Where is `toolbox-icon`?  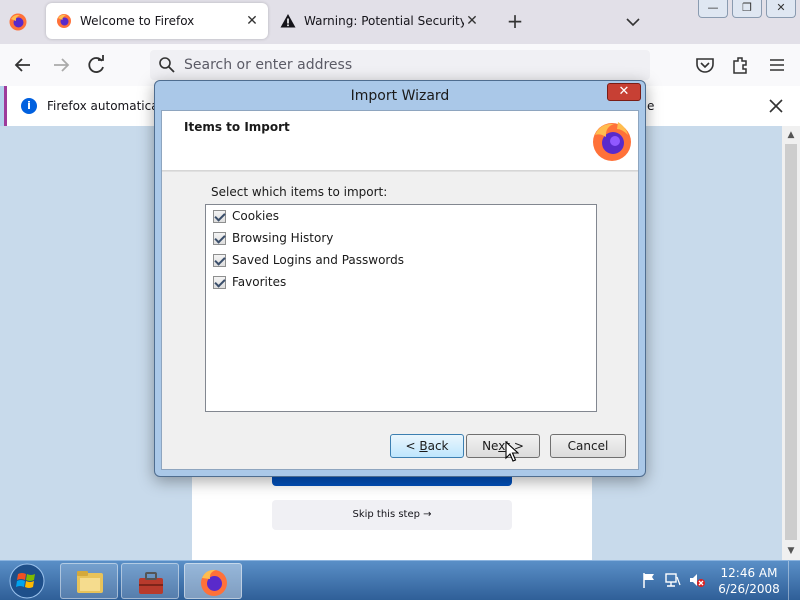 toolbox-icon is located at coordinates (151, 583).